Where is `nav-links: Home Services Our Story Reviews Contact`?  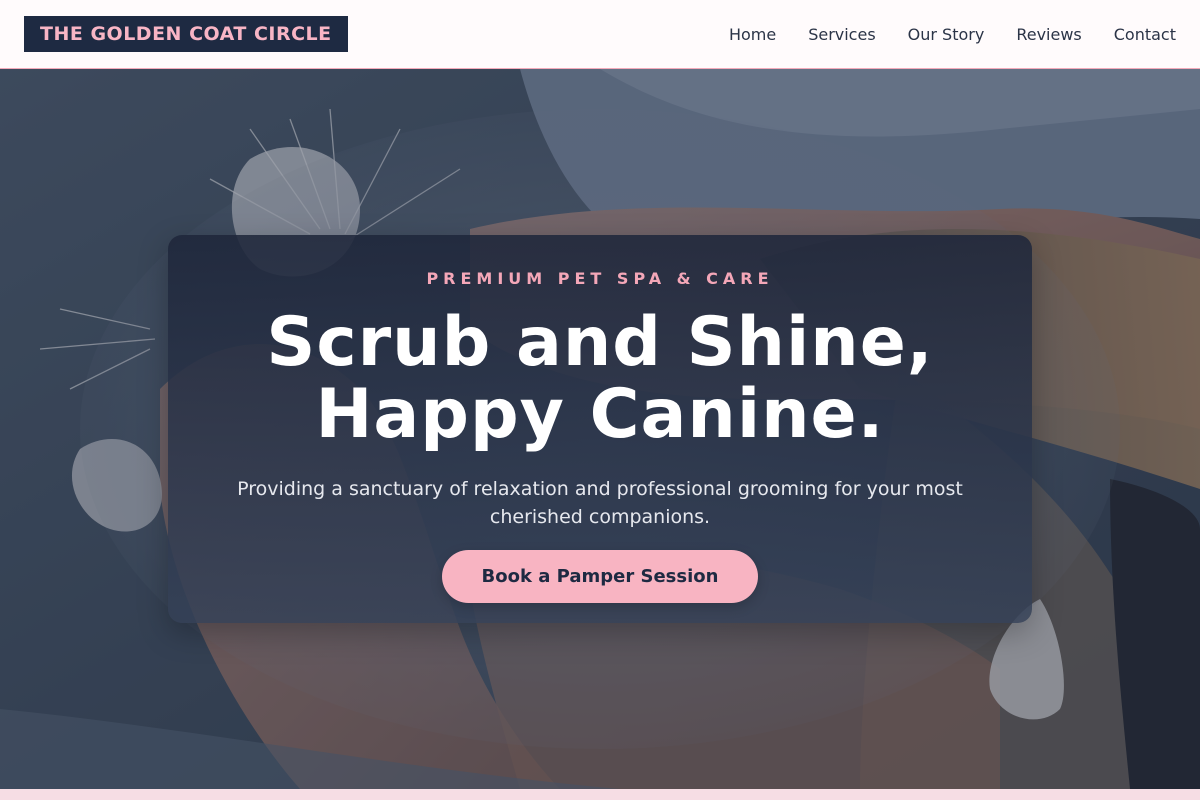
nav-links: Home Services Our Story Reviews Contact is located at coordinates (952, 34).